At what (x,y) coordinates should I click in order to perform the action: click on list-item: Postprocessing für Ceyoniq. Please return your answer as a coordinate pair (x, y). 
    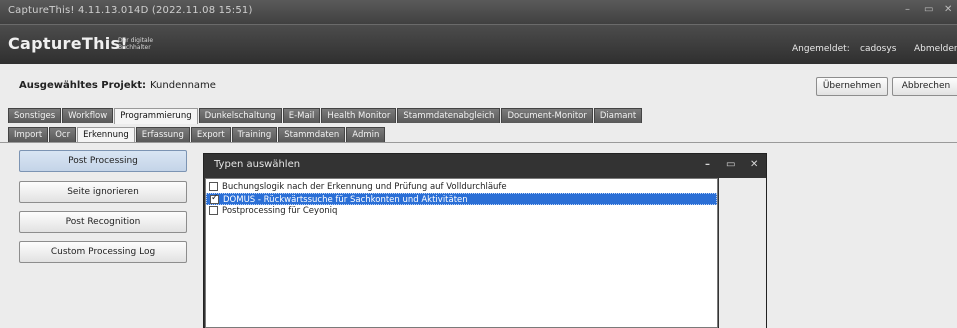
    Looking at the image, I should click on (461, 211).